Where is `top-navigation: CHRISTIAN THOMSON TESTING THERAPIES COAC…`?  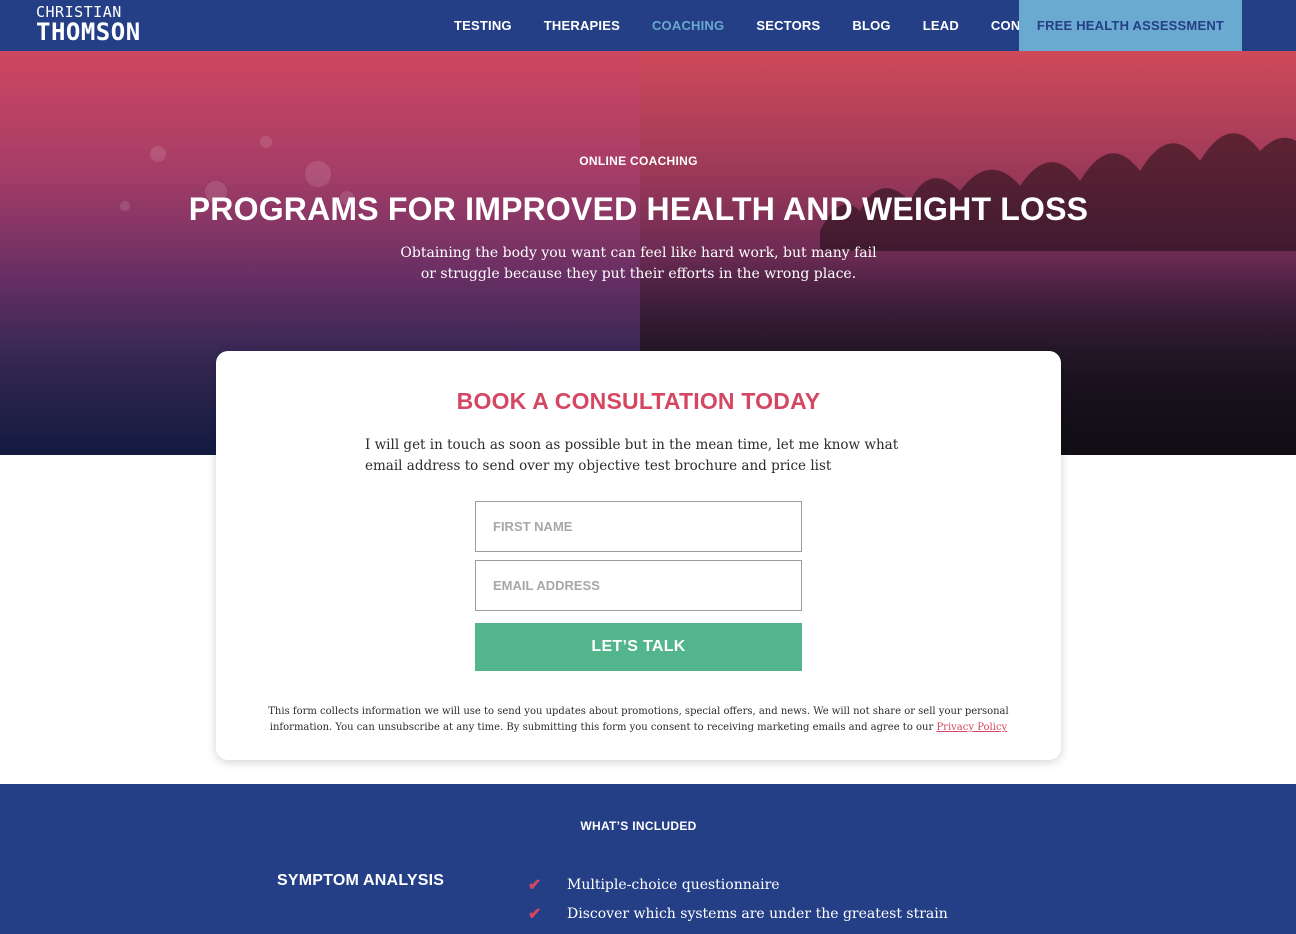 top-navigation: CHRISTIAN THOMSON TESTING THERAPIES COAC… is located at coordinates (648, 25).